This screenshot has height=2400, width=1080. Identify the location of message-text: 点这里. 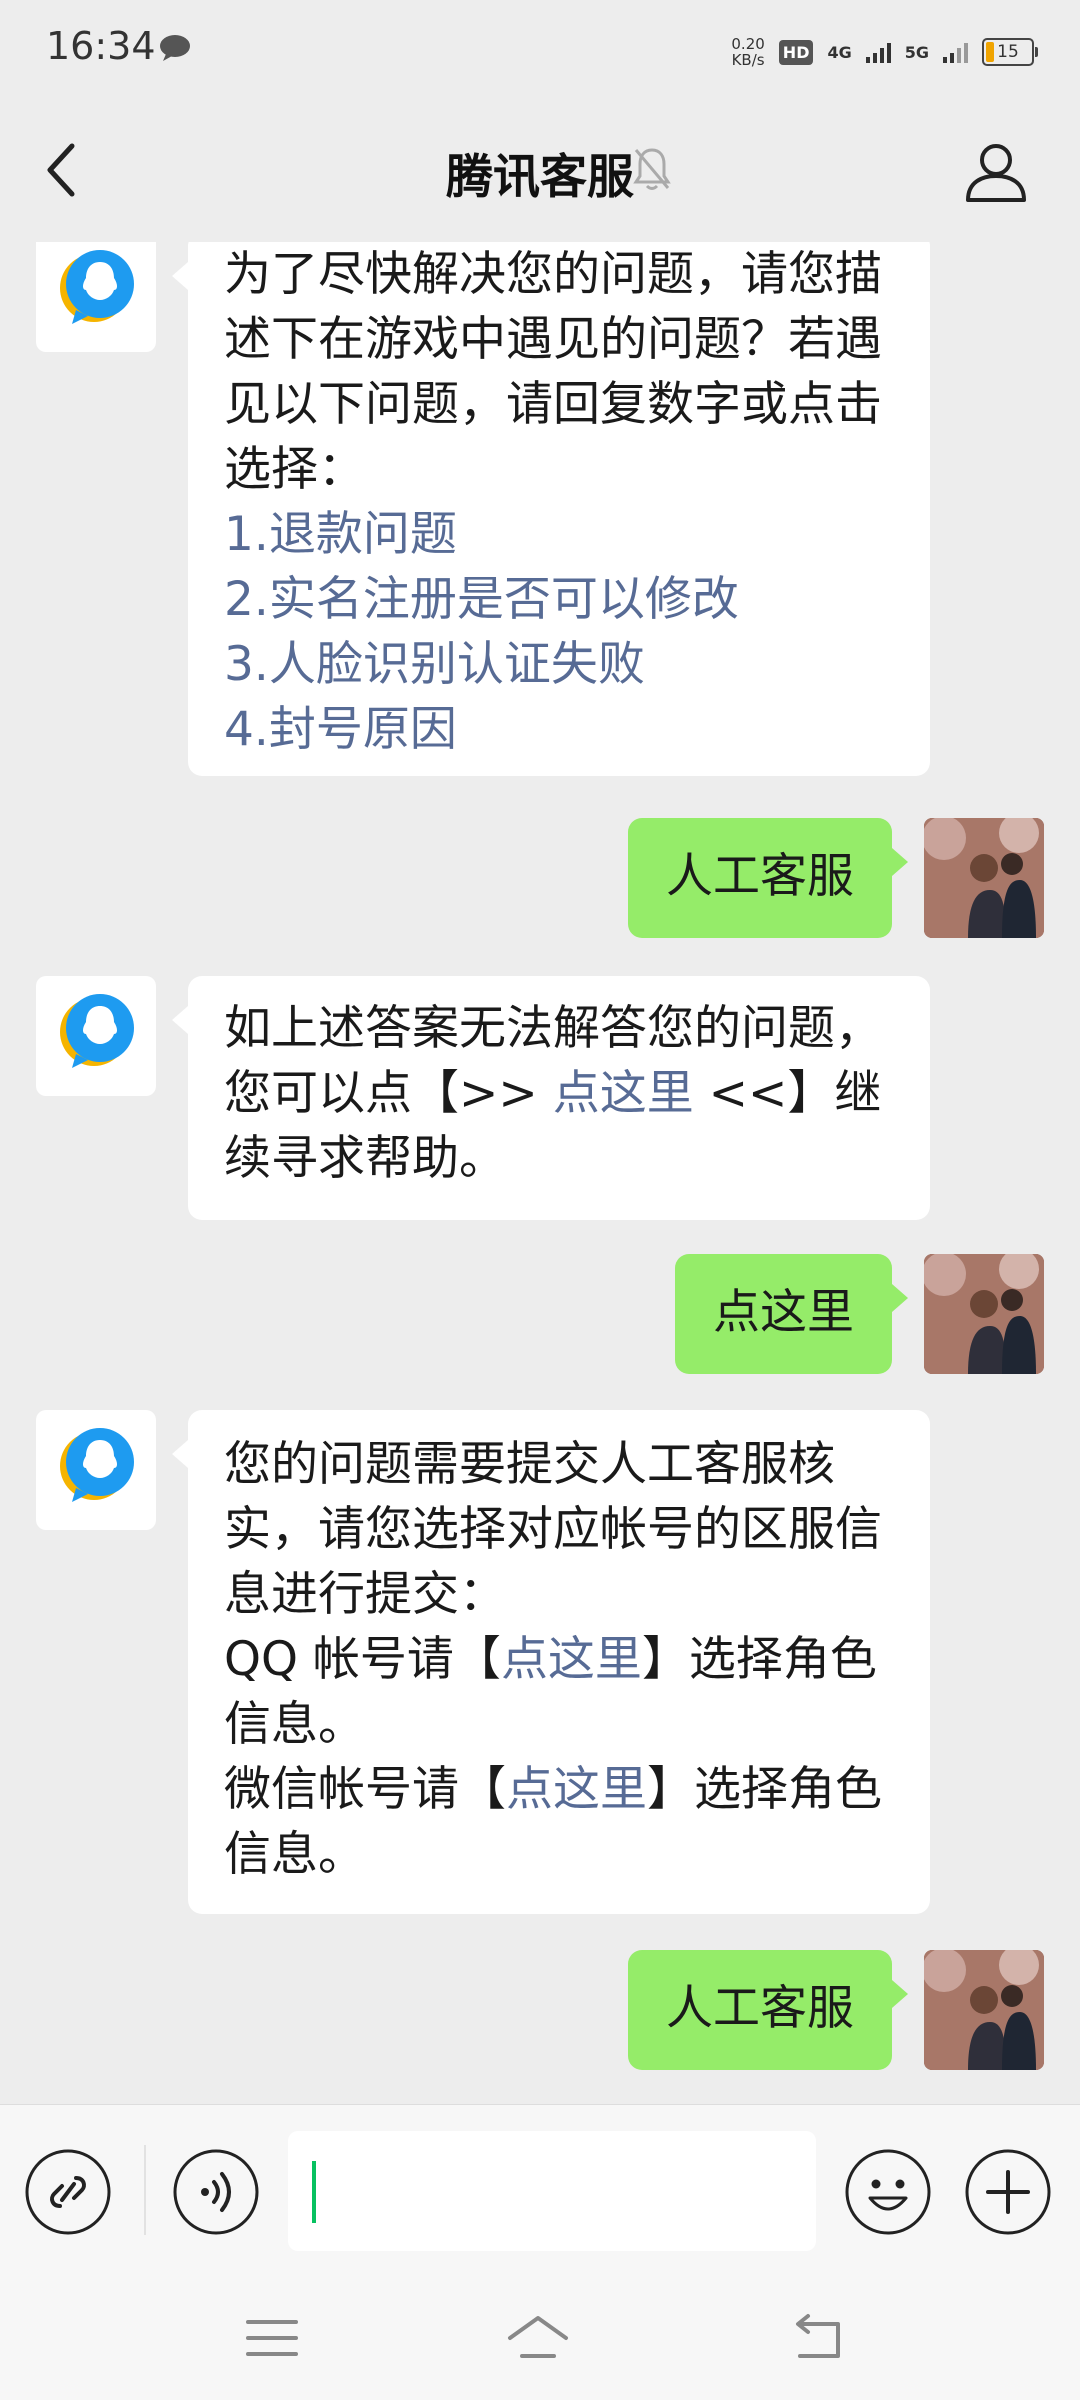
(783, 1312).